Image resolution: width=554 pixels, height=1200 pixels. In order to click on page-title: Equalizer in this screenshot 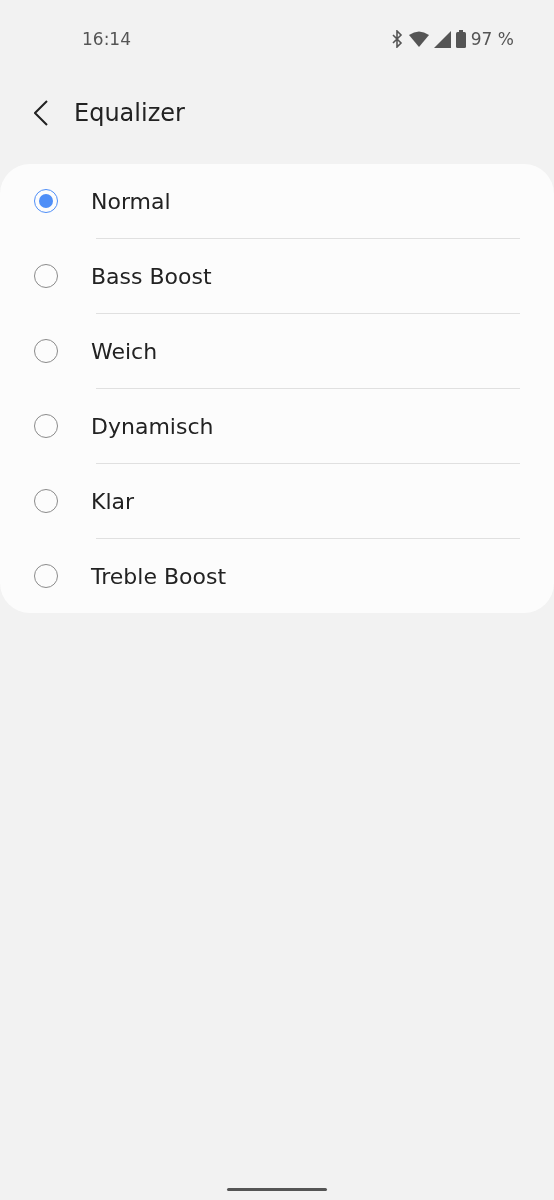, I will do `click(129, 113)`.